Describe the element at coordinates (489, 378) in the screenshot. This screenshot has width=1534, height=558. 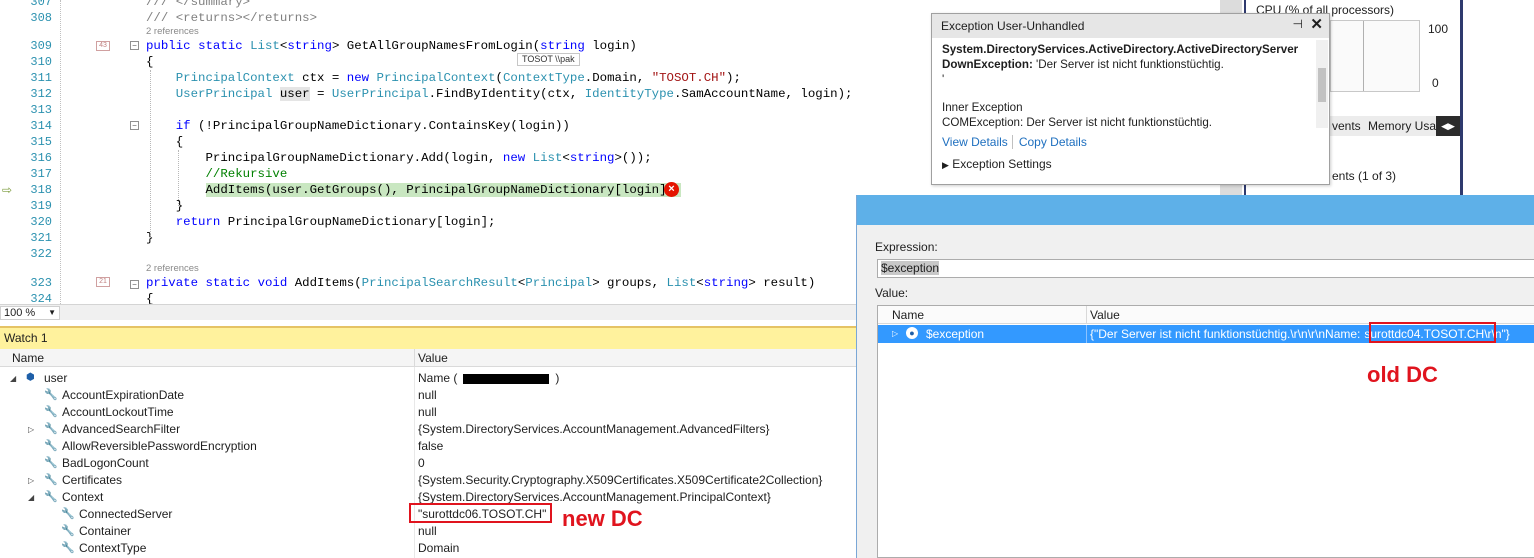
I see `watch-value: Name ()` at that location.